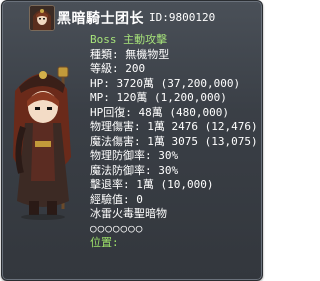 Image resolution: width=320 pixels, height=281 pixels. I want to click on elements-marks: ○○○○○○○, so click(117, 228).